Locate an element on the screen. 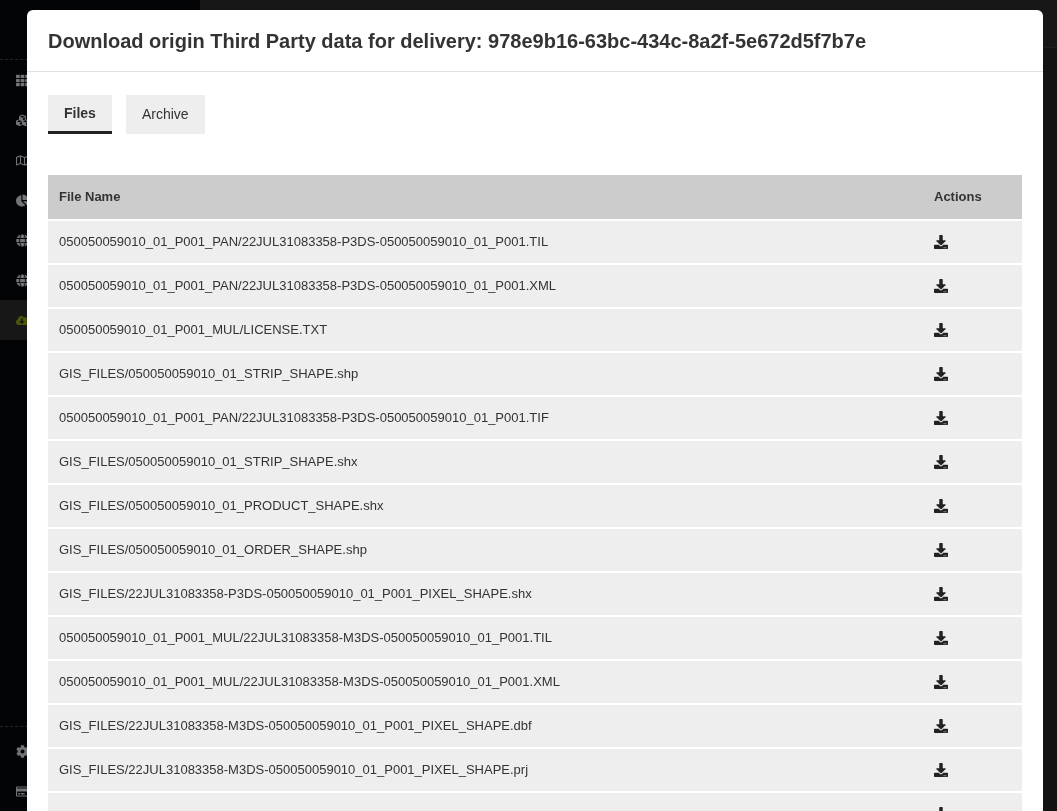 This screenshot has height=811, width=1057. file-name: GIS_FILES/050050059010_01_ORDER_SHAPE.shp is located at coordinates (213, 550).